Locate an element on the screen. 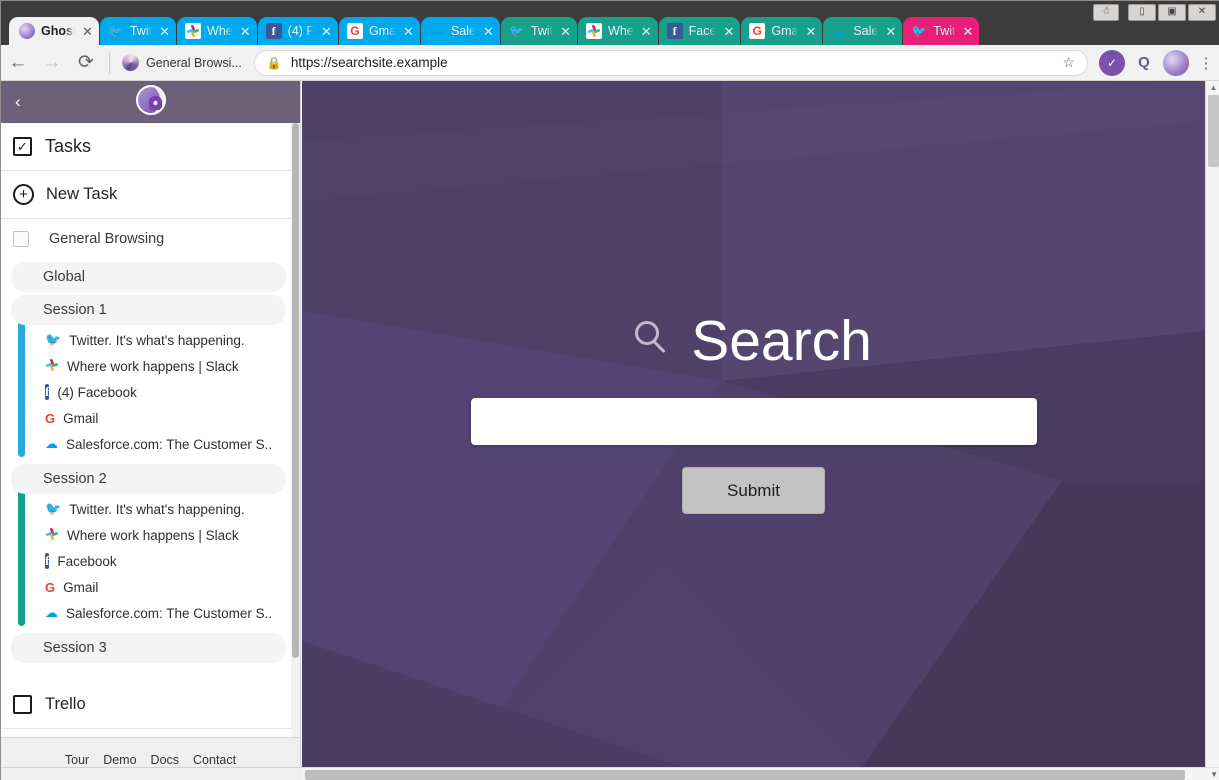 Image resolution: width=1219 pixels, height=780 pixels. horizontal-scroll-thumb is located at coordinates (745, 775).